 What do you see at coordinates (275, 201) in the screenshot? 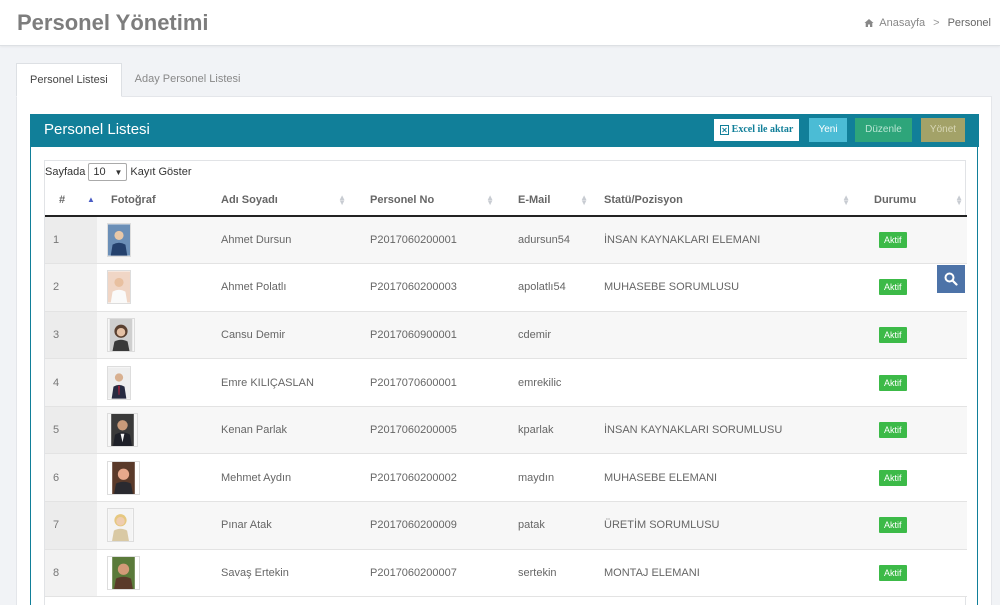
I see `column-header-name: Adı Soyadı ▲ ▼` at bounding box center [275, 201].